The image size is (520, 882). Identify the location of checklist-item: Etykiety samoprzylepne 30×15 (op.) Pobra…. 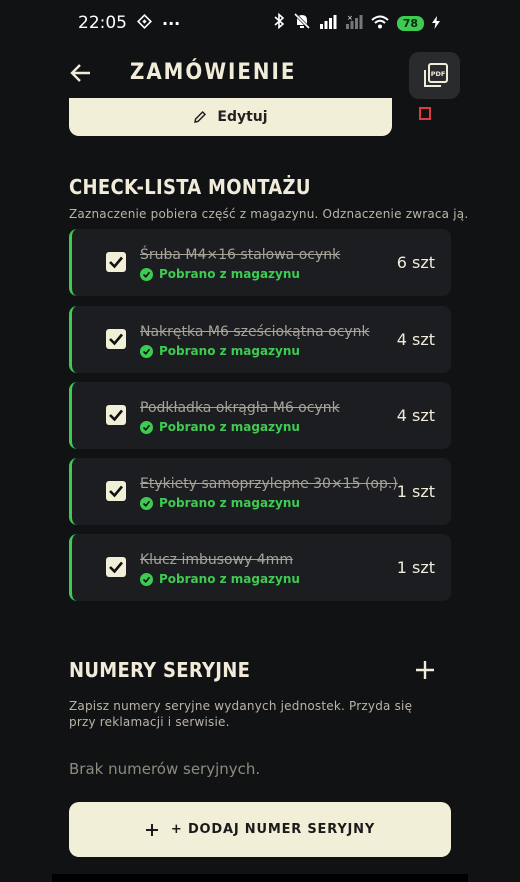
(260, 491).